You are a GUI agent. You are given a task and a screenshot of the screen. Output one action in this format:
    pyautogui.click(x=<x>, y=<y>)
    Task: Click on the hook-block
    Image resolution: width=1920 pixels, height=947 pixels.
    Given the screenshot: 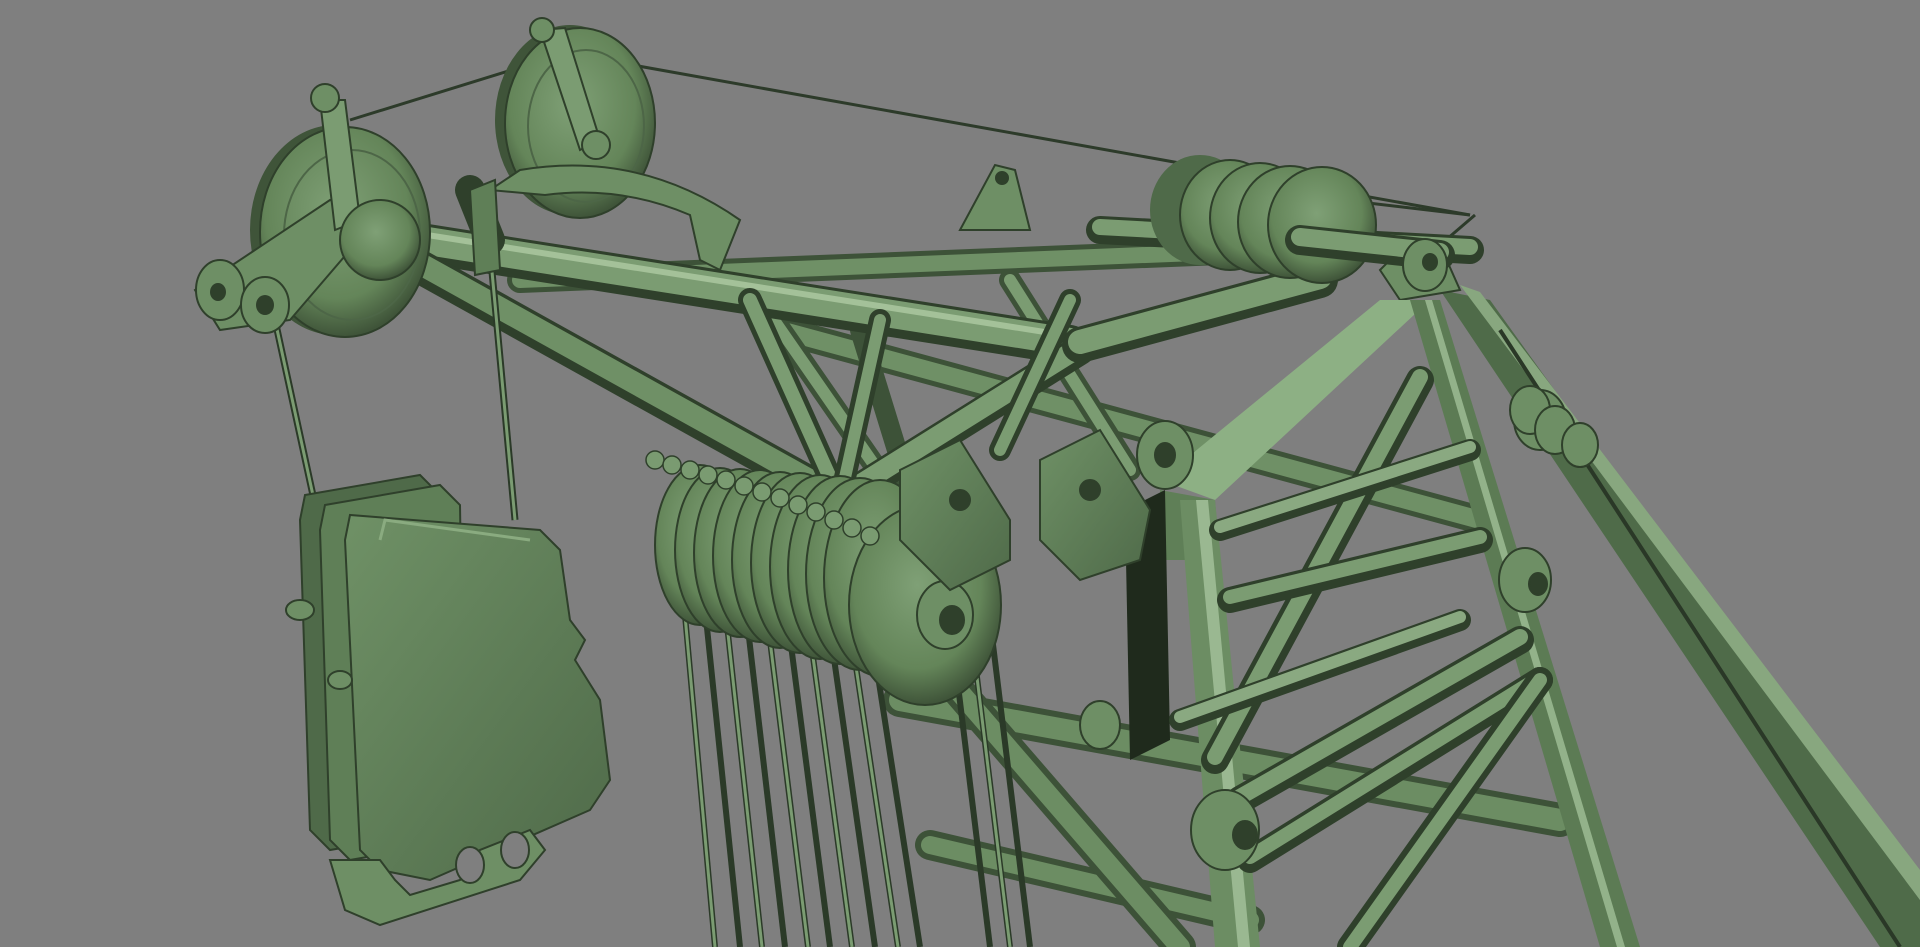 What is the action you would take?
    pyautogui.click(x=448, y=700)
    